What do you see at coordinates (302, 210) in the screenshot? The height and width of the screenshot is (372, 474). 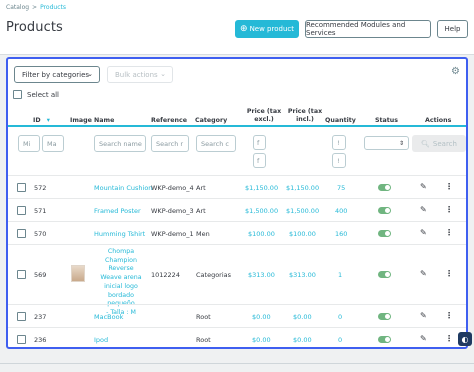 I see `row-price-incl: $1,500.00` at bounding box center [302, 210].